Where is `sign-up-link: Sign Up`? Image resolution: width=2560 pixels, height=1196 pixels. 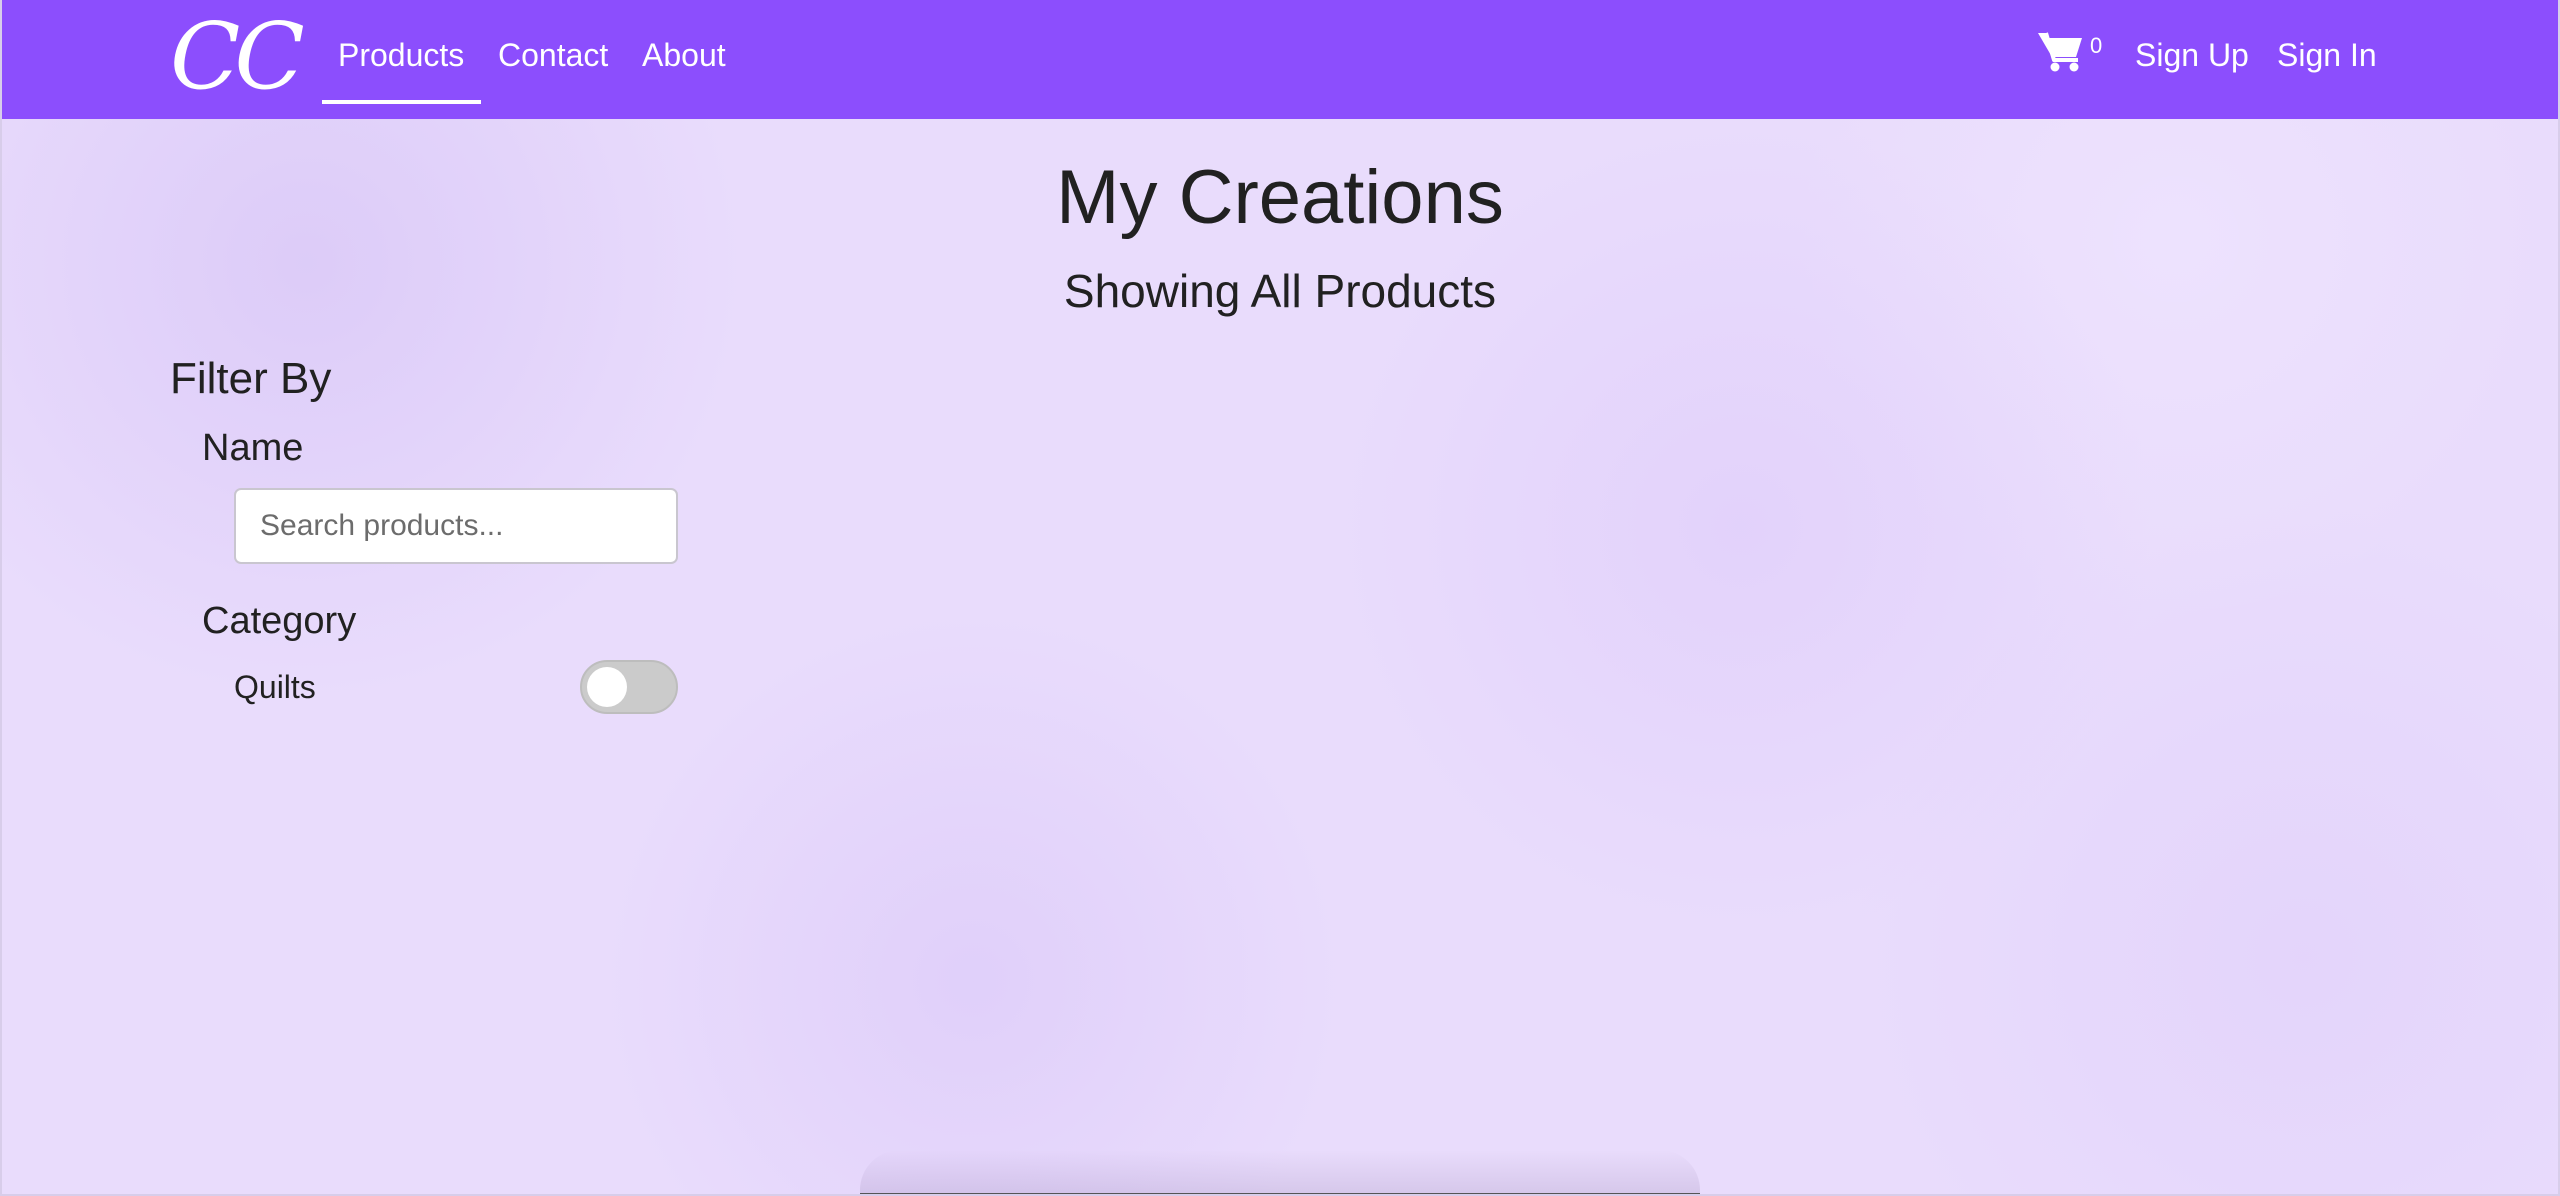 sign-up-link: Sign Up is located at coordinates (2192, 55).